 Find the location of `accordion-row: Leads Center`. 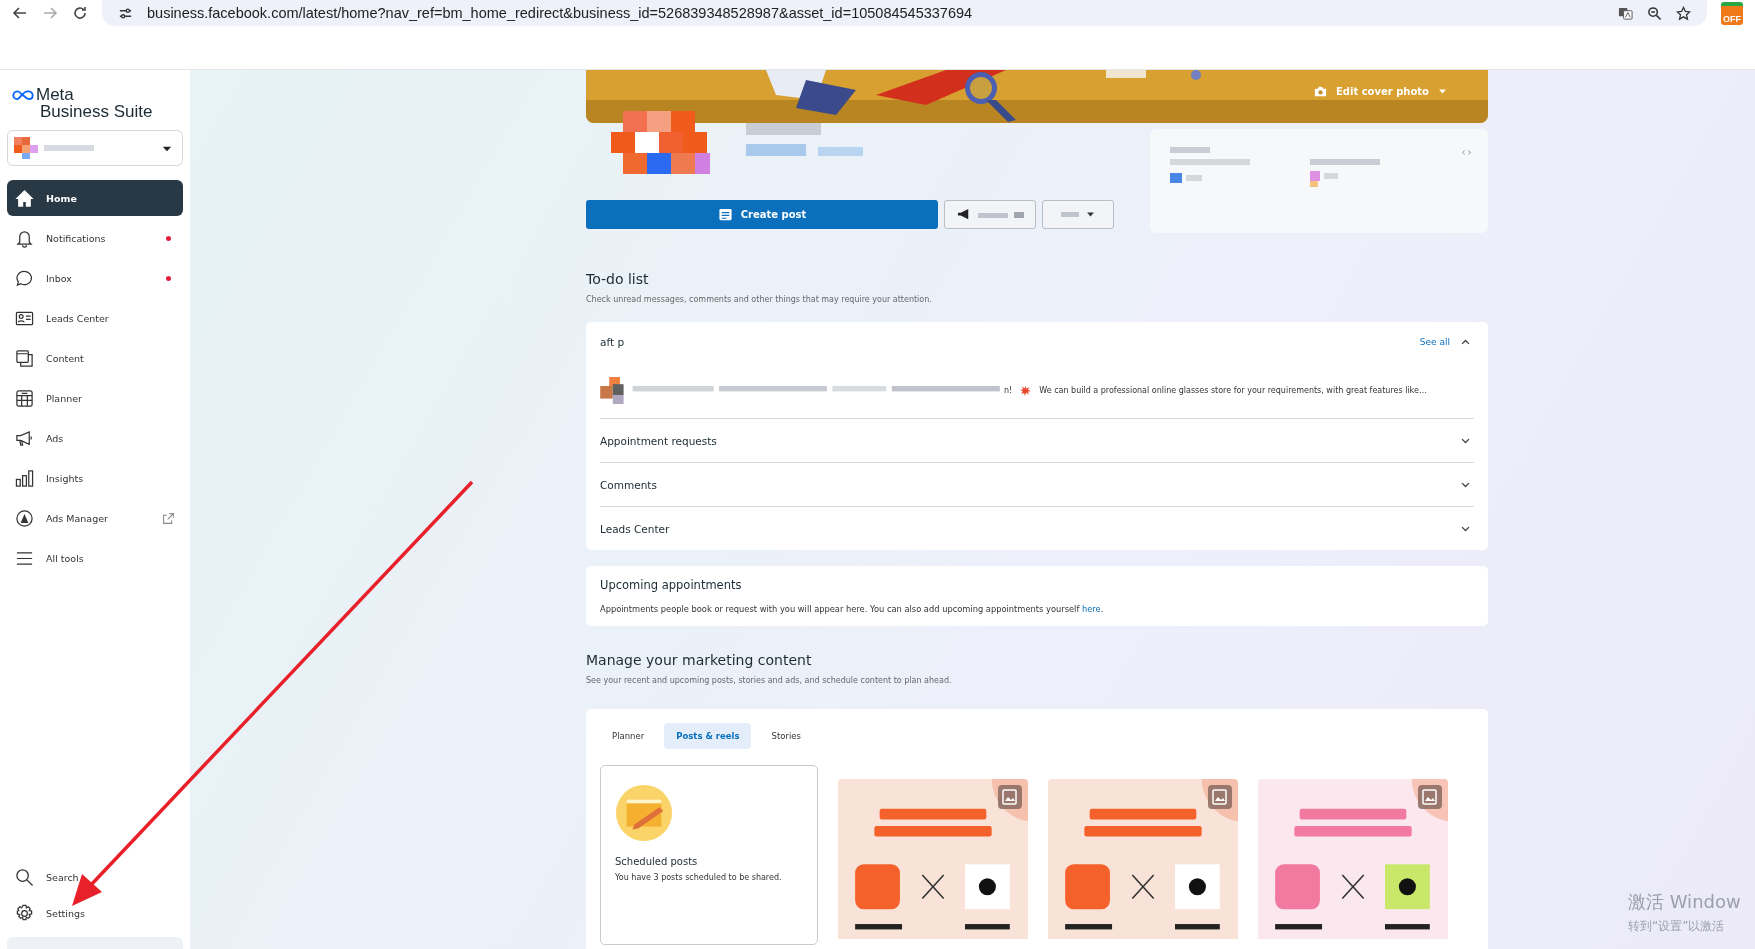

accordion-row: Leads Center is located at coordinates (1037, 528).